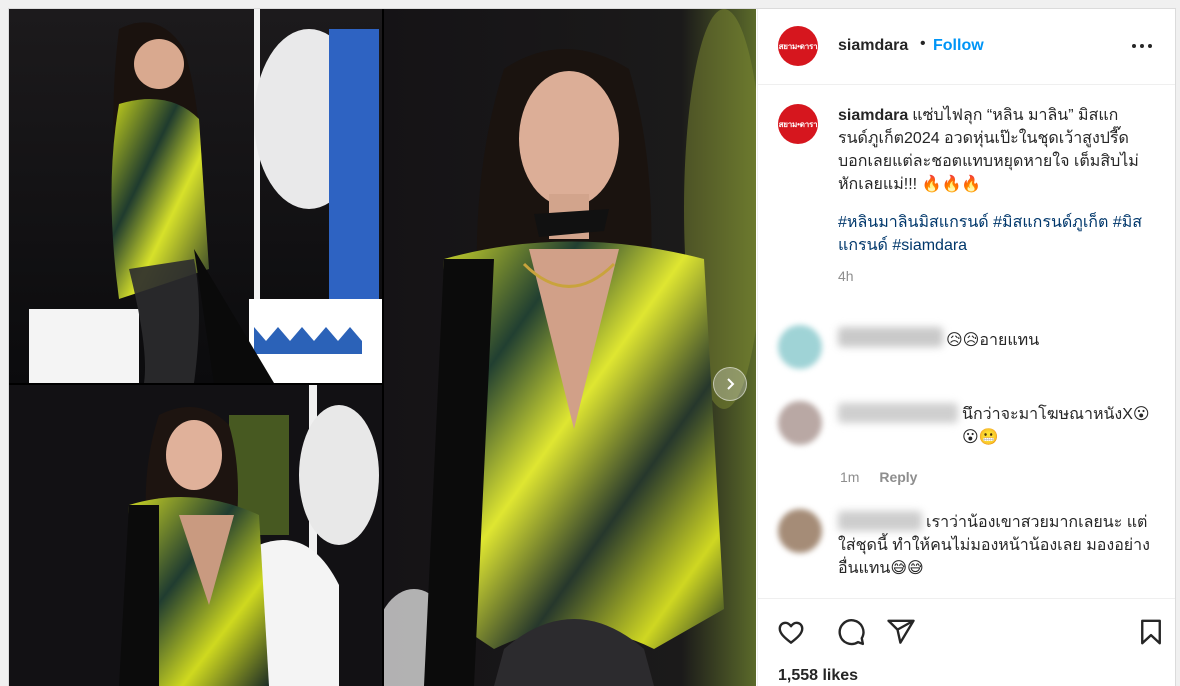  What do you see at coordinates (1056, 426) in the screenshot?
I see `comment-text: นึกว่าจะมาโฆษณาหนังX😮😮😬` at bounding box center [1056, 426].